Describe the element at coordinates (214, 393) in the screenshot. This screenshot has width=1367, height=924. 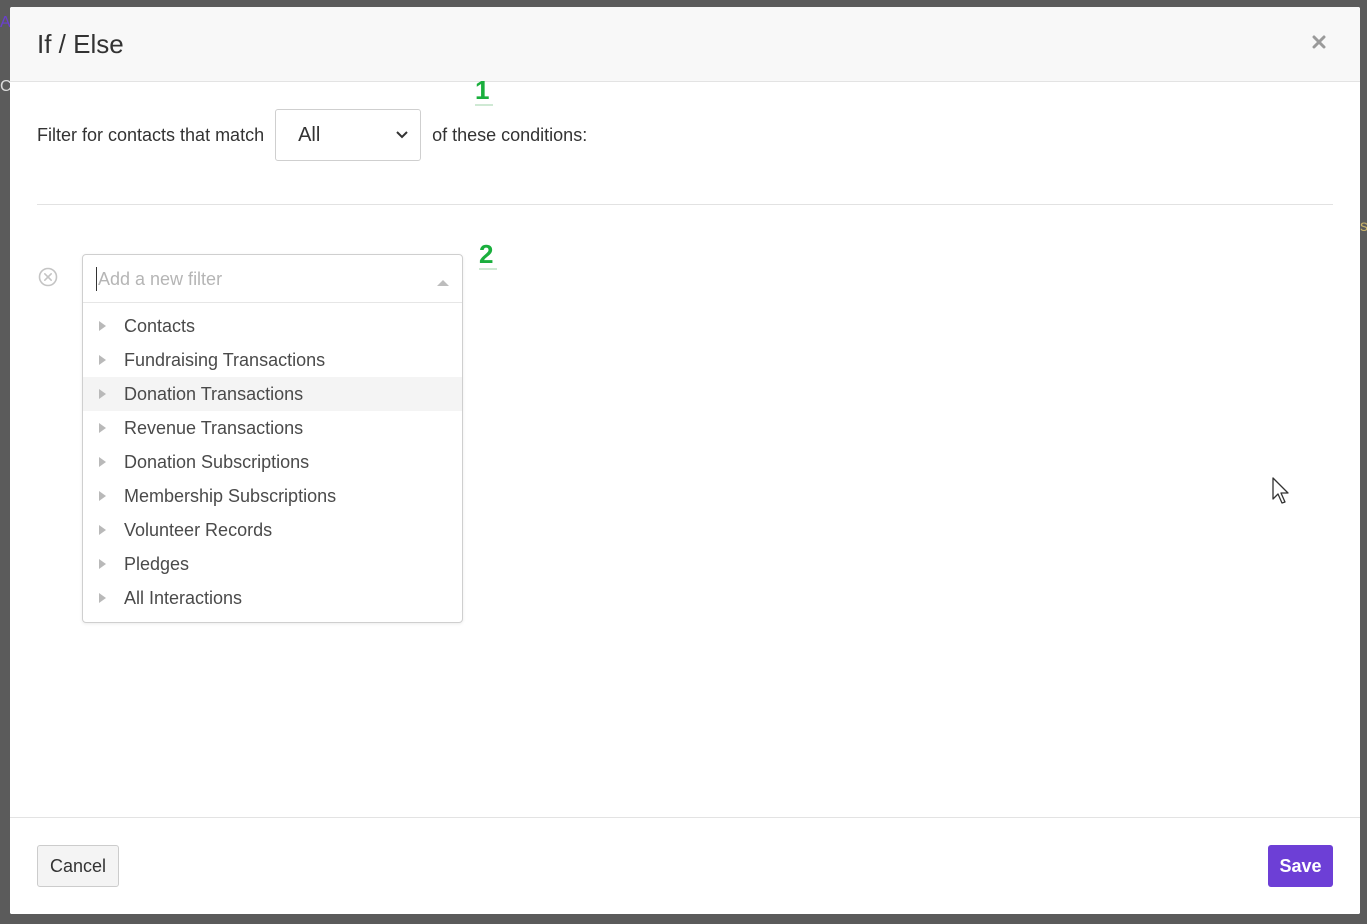
I see `filter-option-label: Donation Transactions` at that location.